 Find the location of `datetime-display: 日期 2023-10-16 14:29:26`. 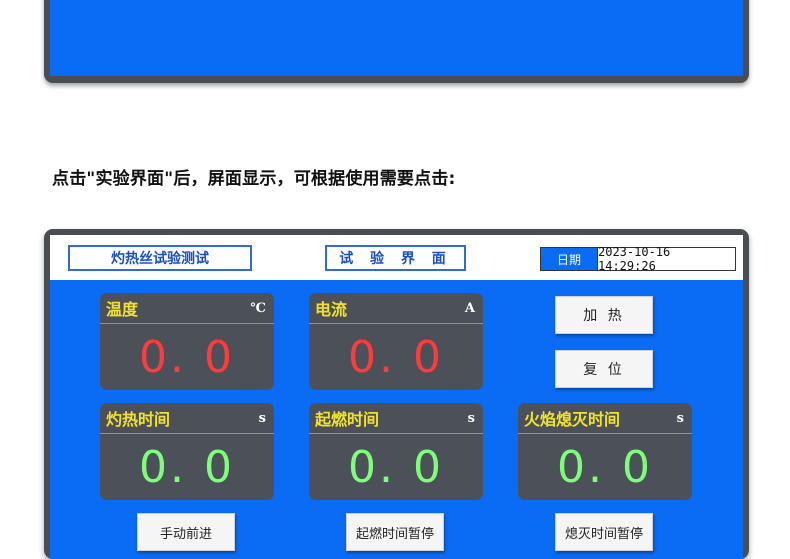

datetime-display: 日期 2023-10-16 14:29:26 is located at coordinates (638, 259).